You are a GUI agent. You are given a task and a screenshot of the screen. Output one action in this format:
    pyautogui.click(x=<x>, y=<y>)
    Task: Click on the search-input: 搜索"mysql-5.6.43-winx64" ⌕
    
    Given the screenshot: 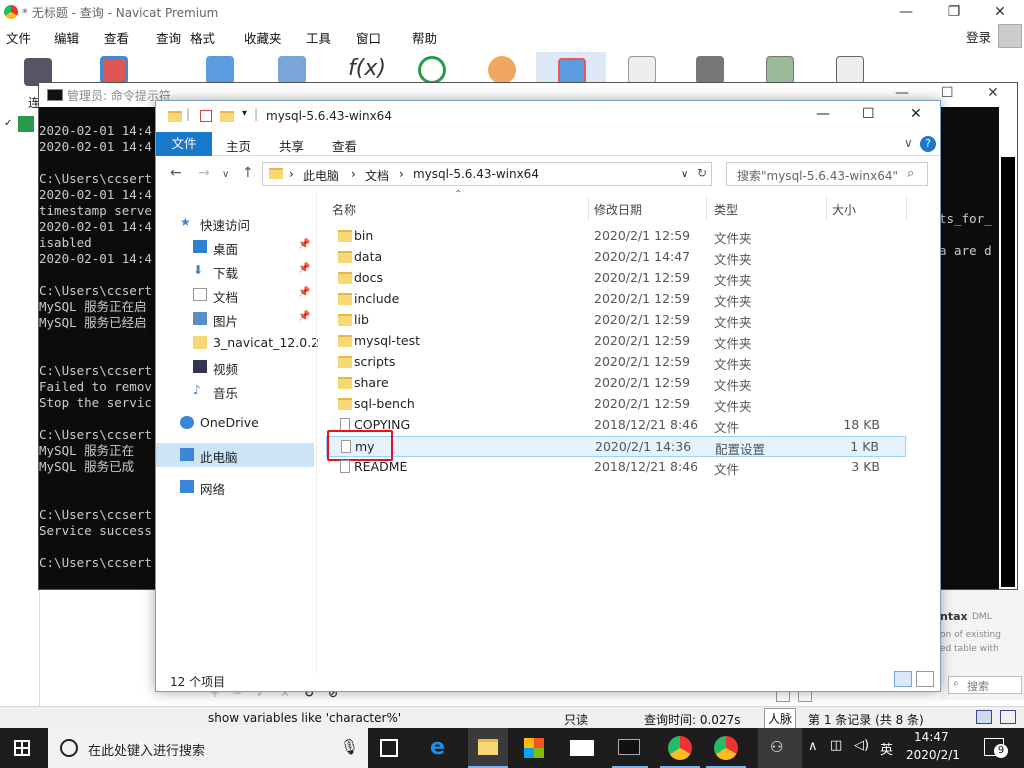 What is the action you would take?
    pyautogui.click(x=827, y=174)
    